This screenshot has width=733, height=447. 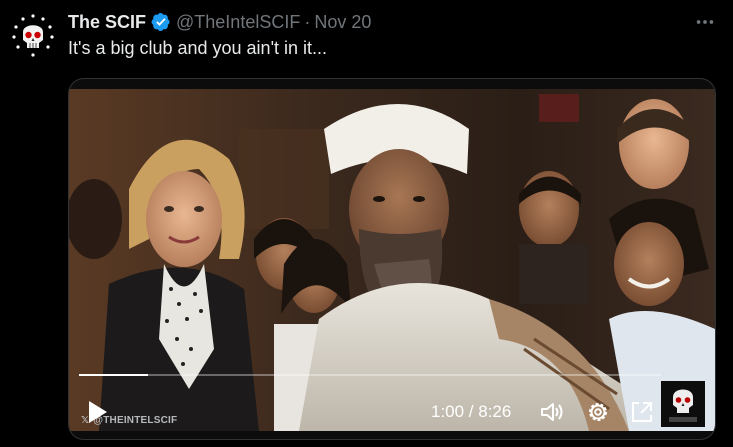 I want to click on volume-icon, so click(x=552, y=412).